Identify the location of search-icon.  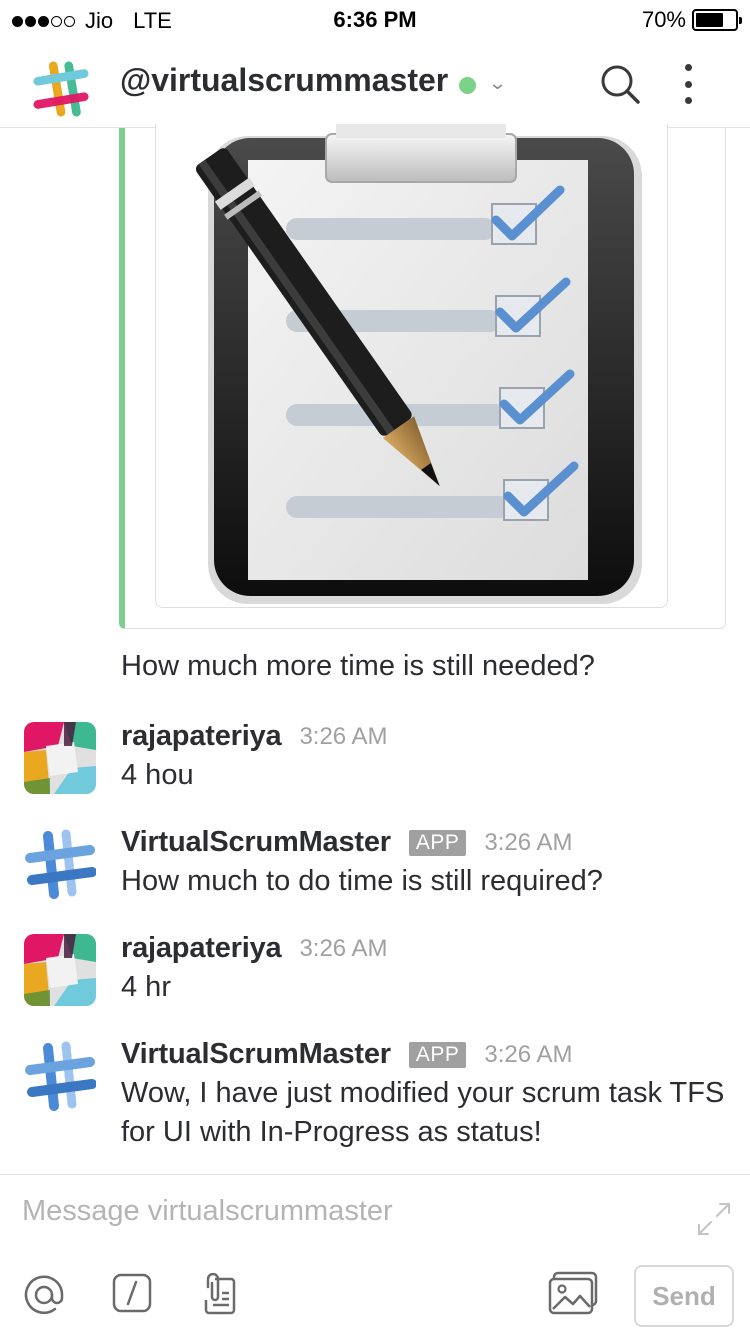
(620, 84).